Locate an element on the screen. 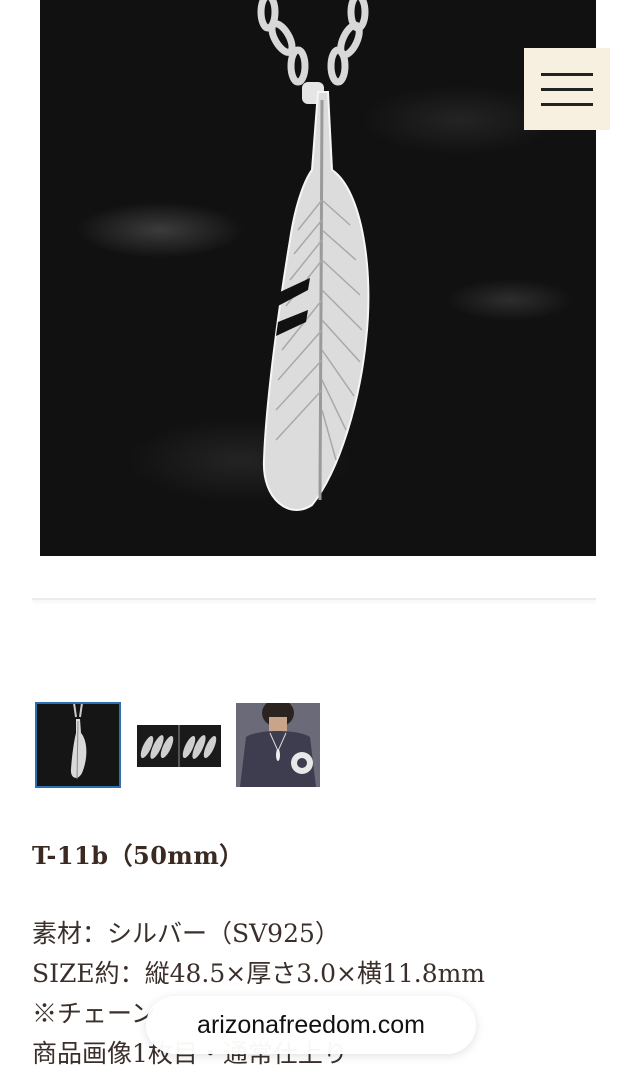 The width and height of the screenshot is (628, 1080). feather-set-thumbnail-icon is located at coordinates (178, 746).